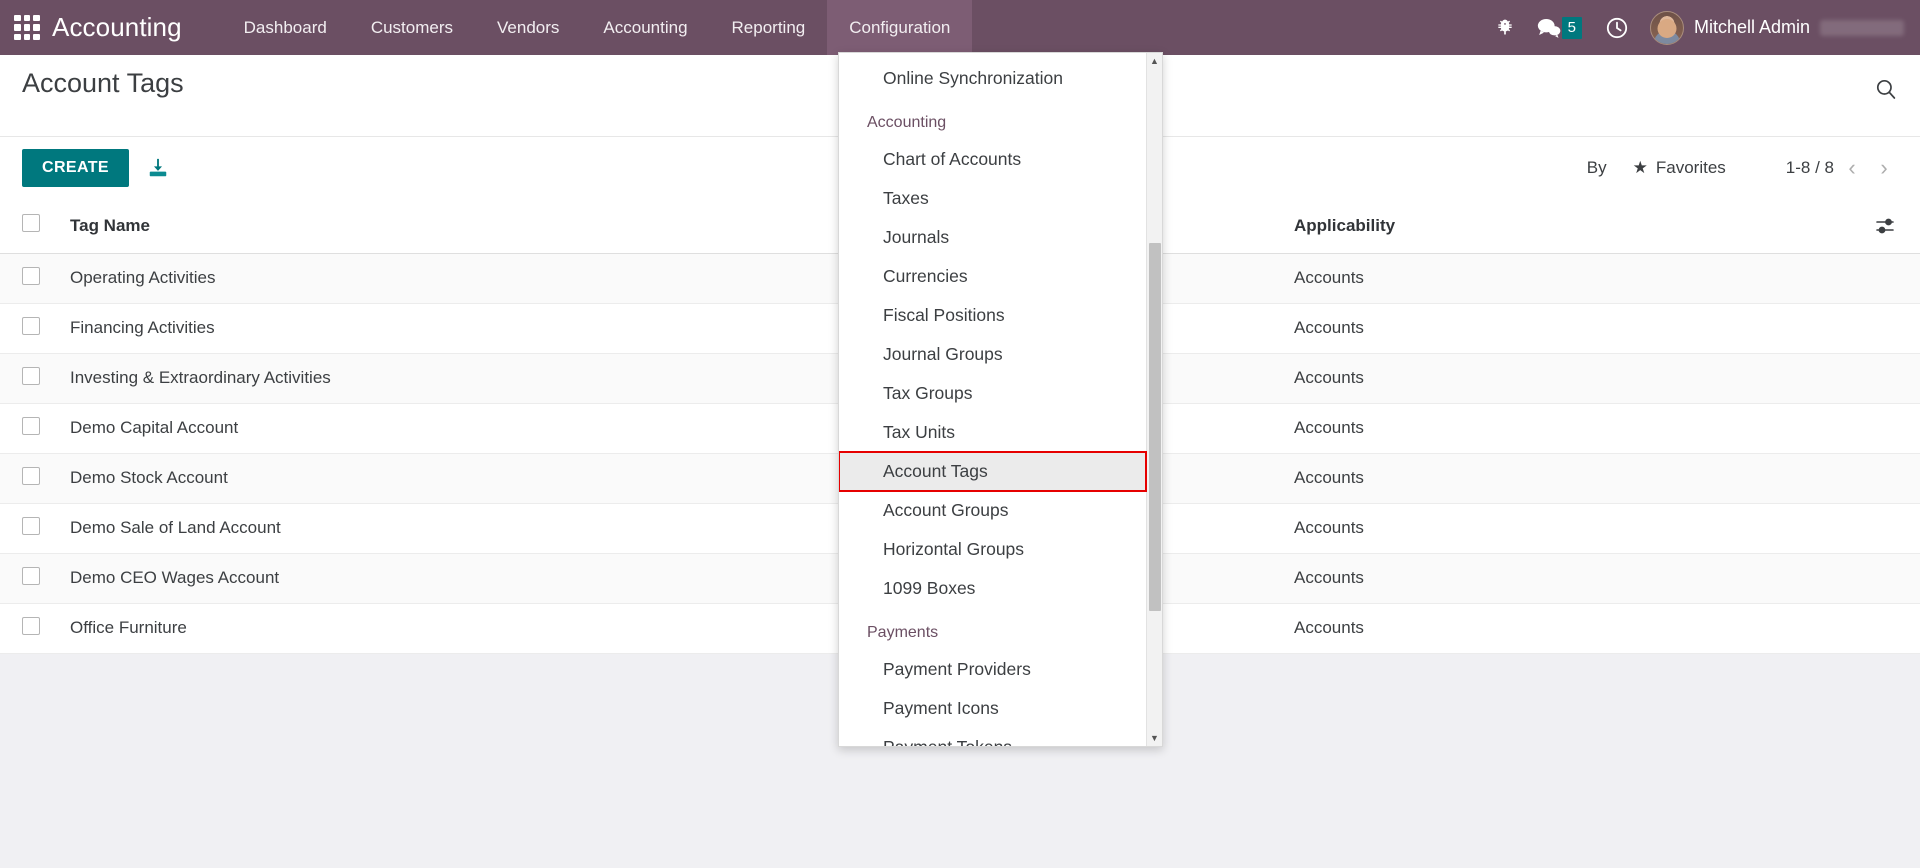 The height and width of the screenshot is (868, 1920). I want to click on pager-range: 1-8 / 8, so click(1810, 168).